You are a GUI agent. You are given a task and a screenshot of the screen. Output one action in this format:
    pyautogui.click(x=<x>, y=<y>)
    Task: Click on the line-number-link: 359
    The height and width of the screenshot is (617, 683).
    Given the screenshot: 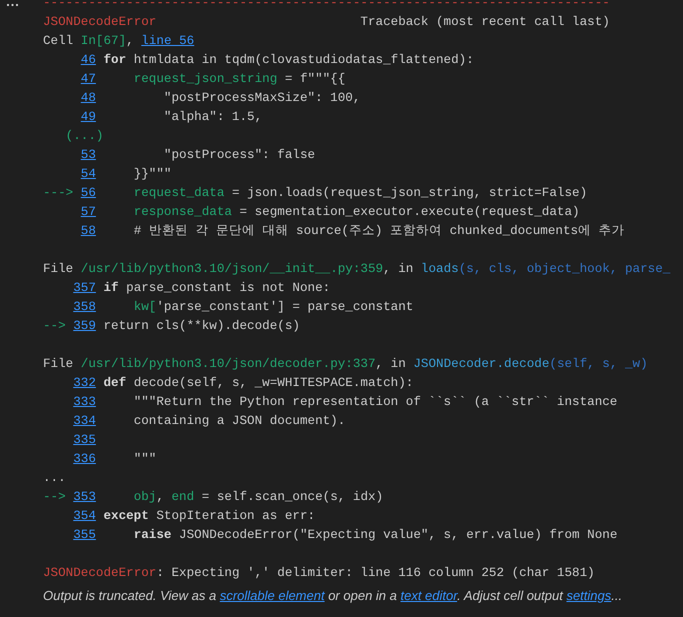 What is the action you would take?
    pyautogui.click(x=84, y=326)
    